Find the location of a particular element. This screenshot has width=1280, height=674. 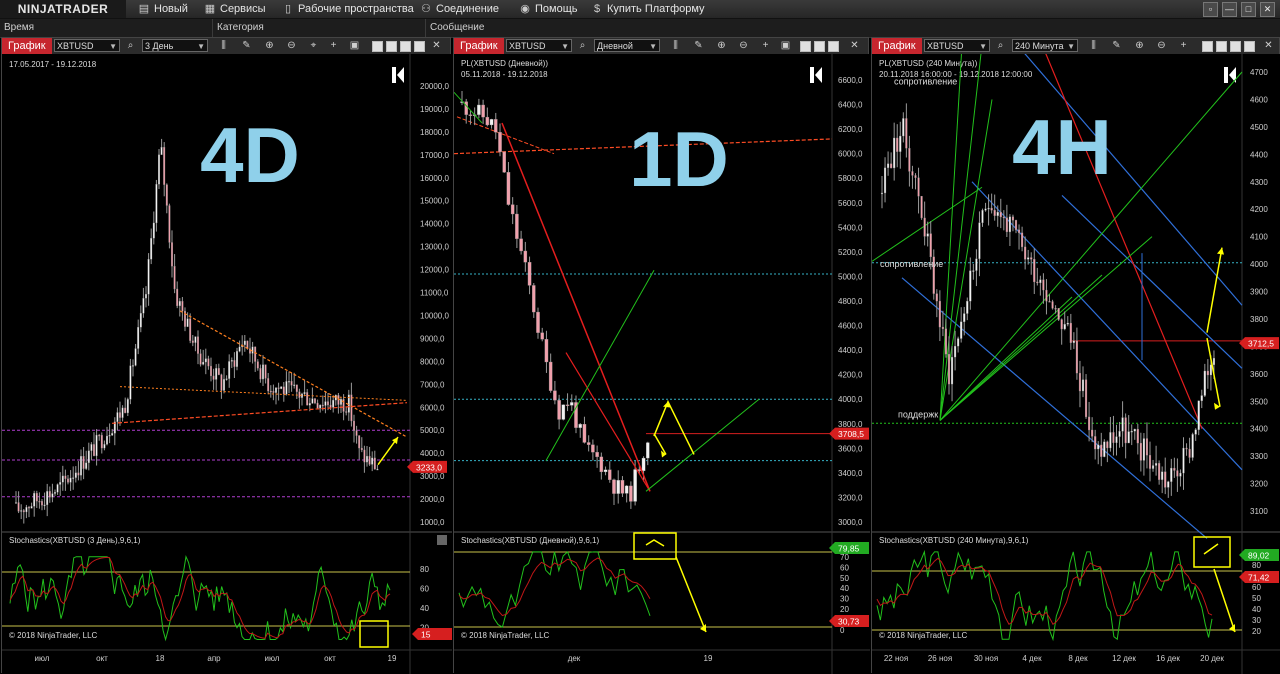

chart-toolbar: График XBTUSD ▼ ⌕ Дневной ▼ ⫼ ✎ ⊕ ⊖ + ▣ ✕ is located at coordinates (661, 46).